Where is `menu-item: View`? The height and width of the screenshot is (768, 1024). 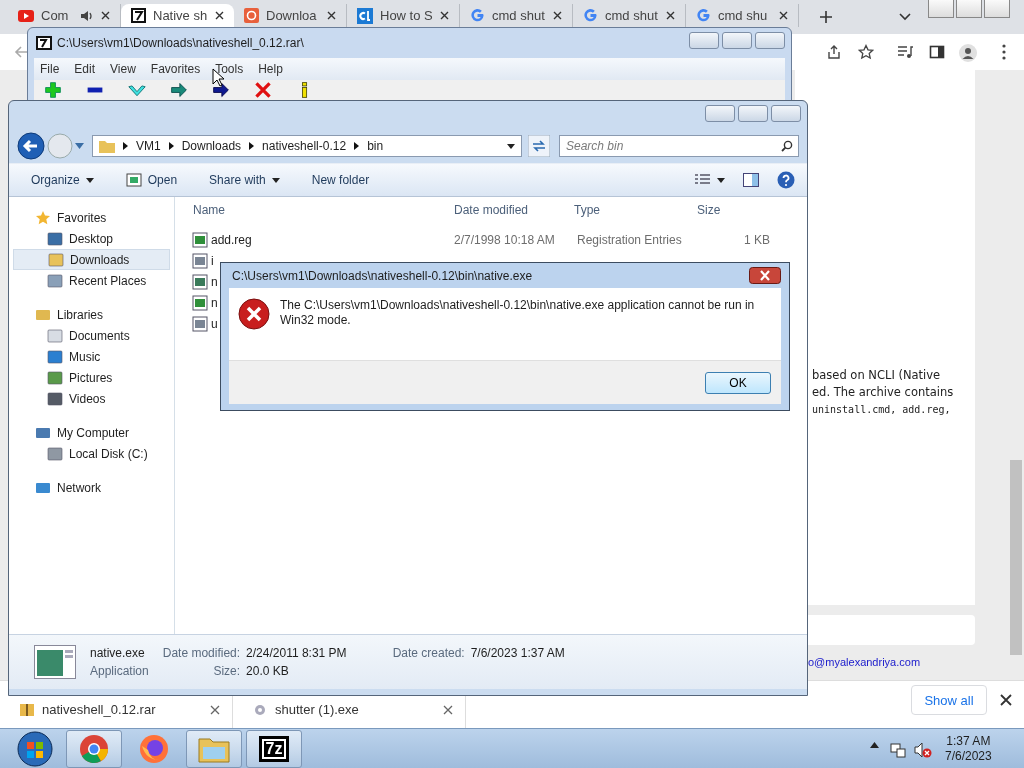 menu-item: View is located at coordinates (123, 69).